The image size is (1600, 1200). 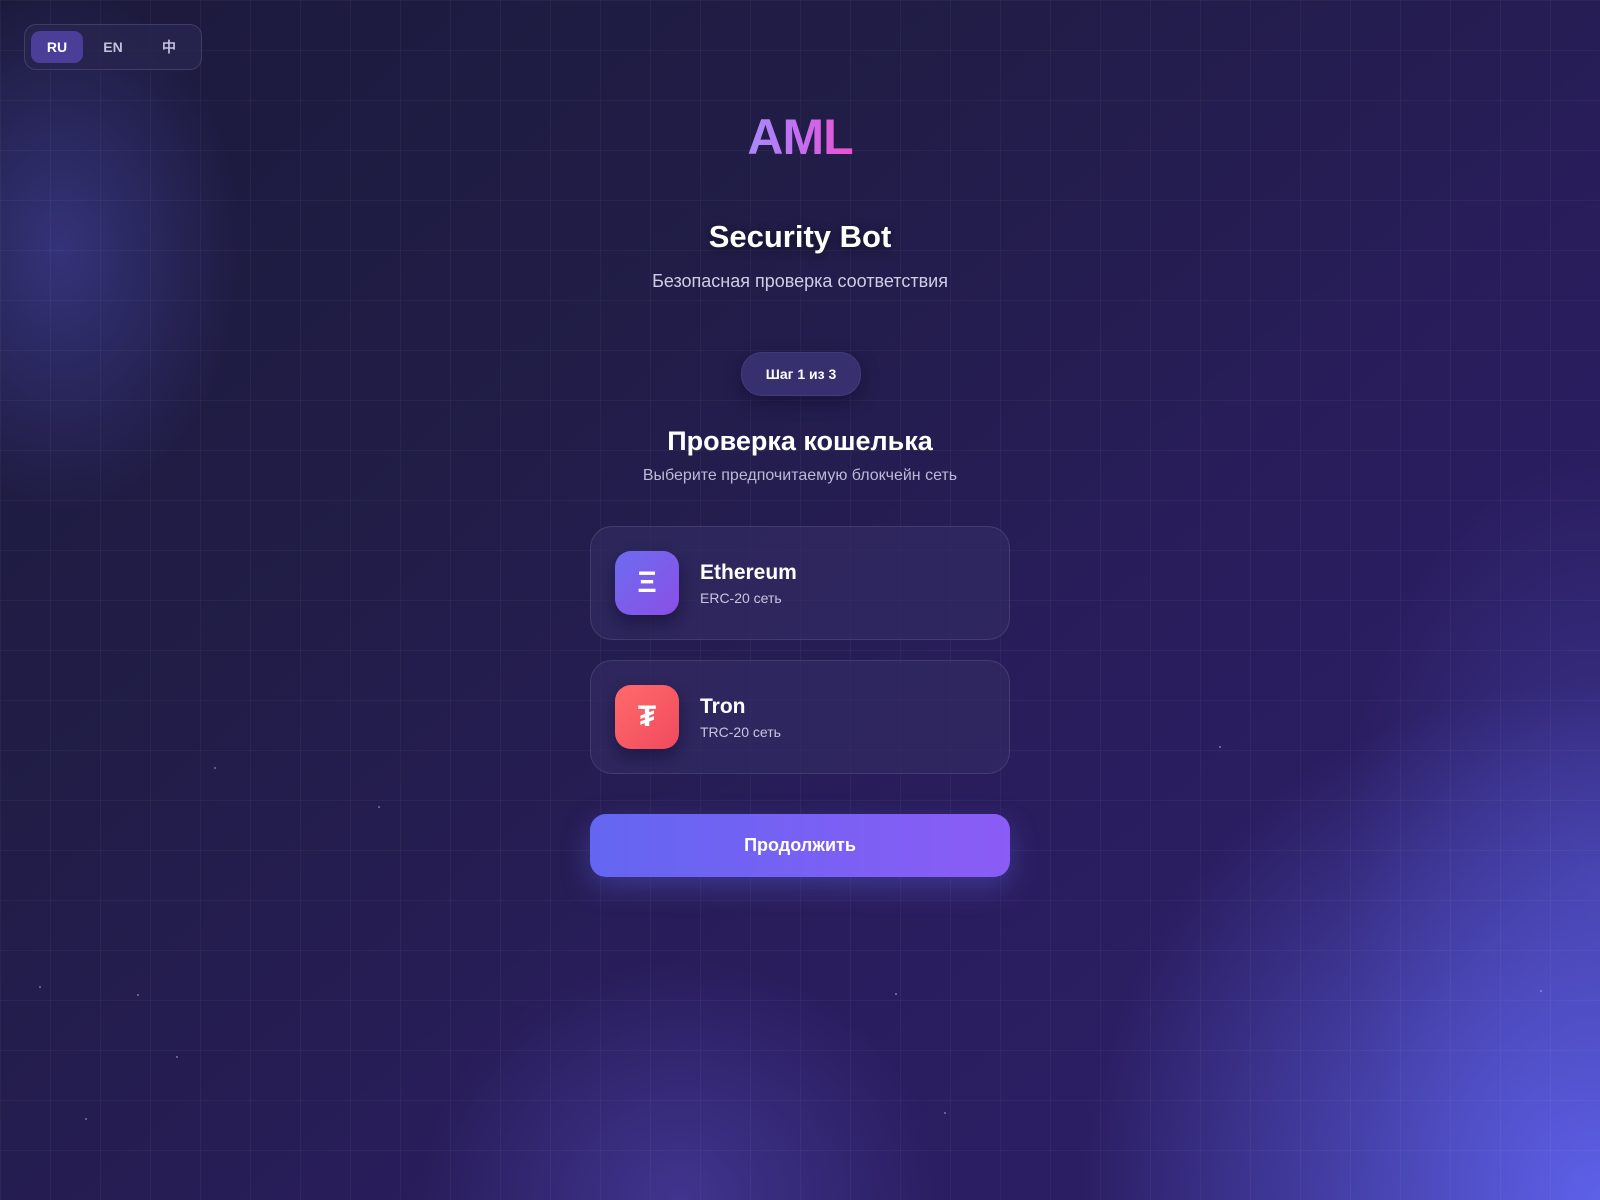 I want to click on network-name: Tron, so click(x=723, y=706).